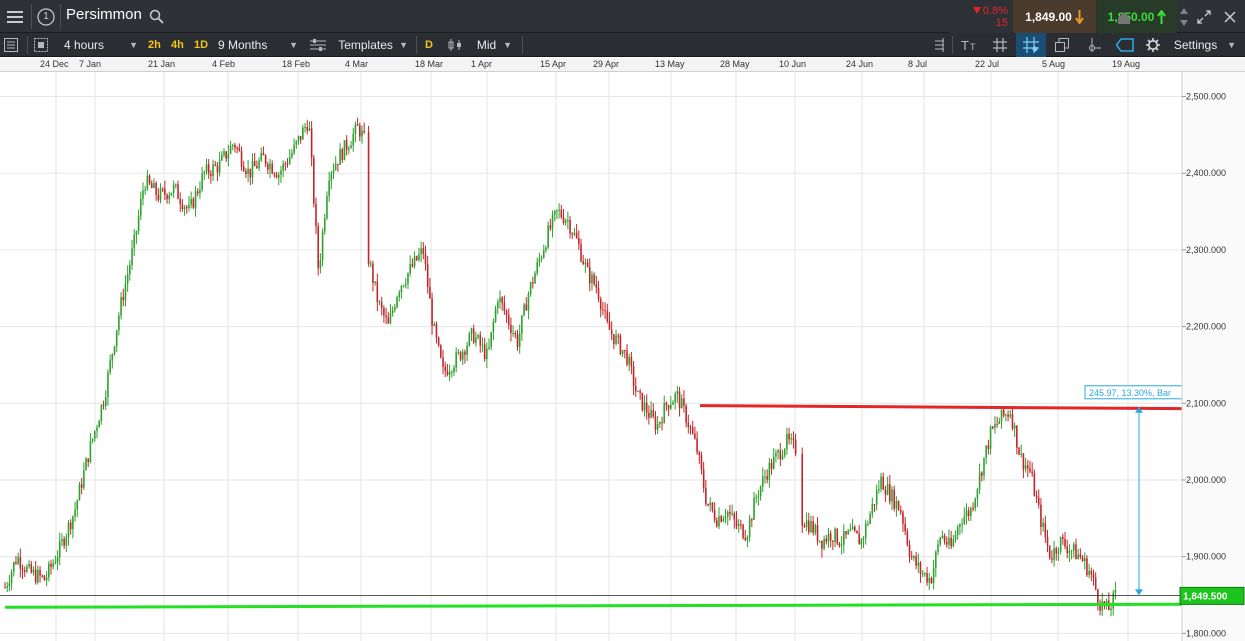  What do you see at coordinates (507, 45) in the screenshot?
I see `chevron-down-icon: ▼` at bounding box center [507, 45].